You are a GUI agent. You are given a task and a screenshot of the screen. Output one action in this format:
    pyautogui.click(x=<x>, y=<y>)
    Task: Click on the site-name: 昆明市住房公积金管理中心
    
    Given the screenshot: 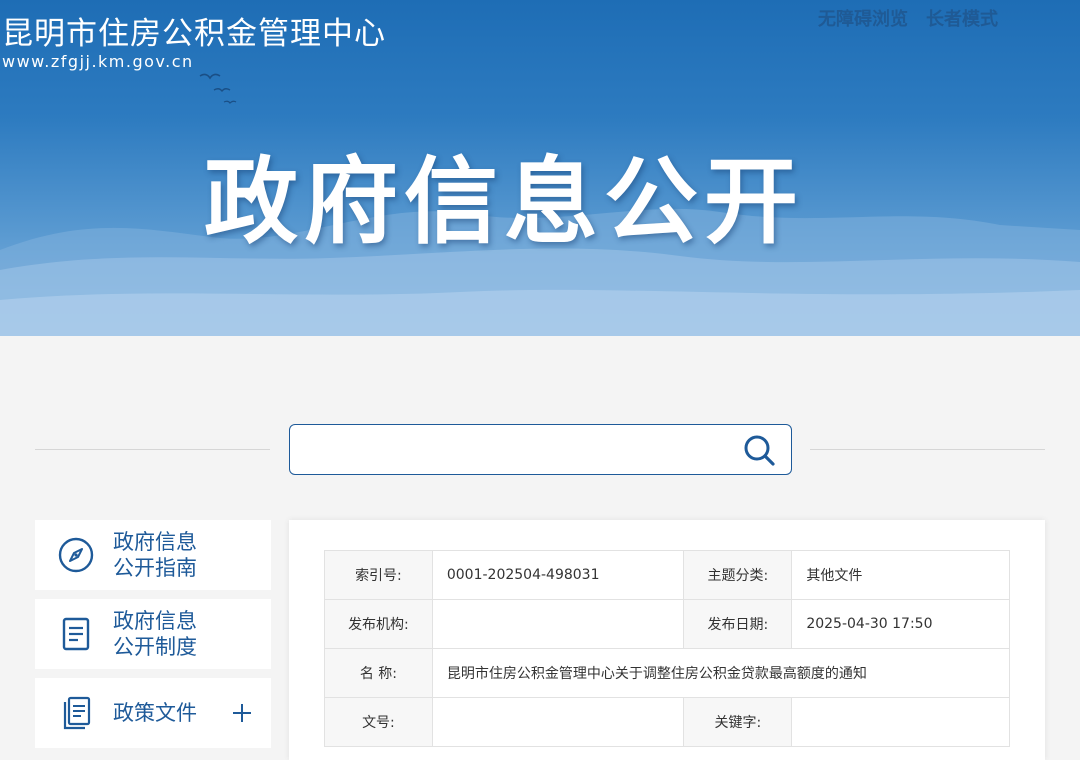 What is the action you would take?
    pyautogui.click(x=194, y=34)
    